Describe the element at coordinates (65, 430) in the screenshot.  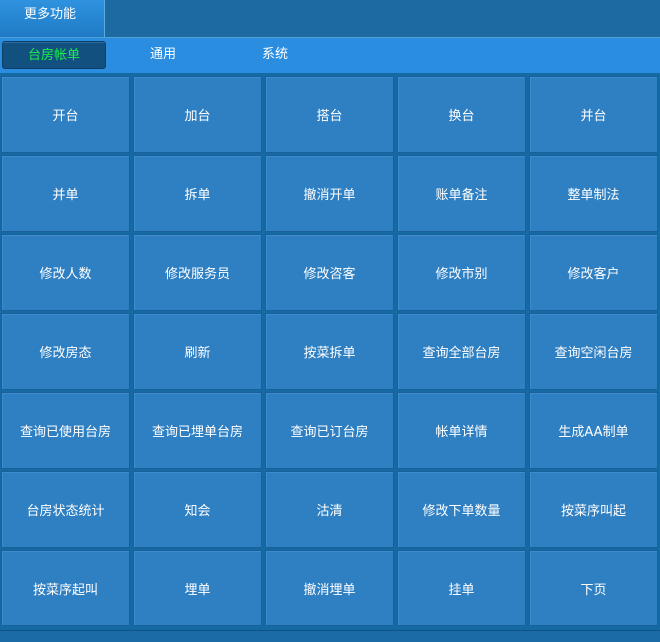
I see `query-used-rooms-button: 查询已使用台房` at that location.